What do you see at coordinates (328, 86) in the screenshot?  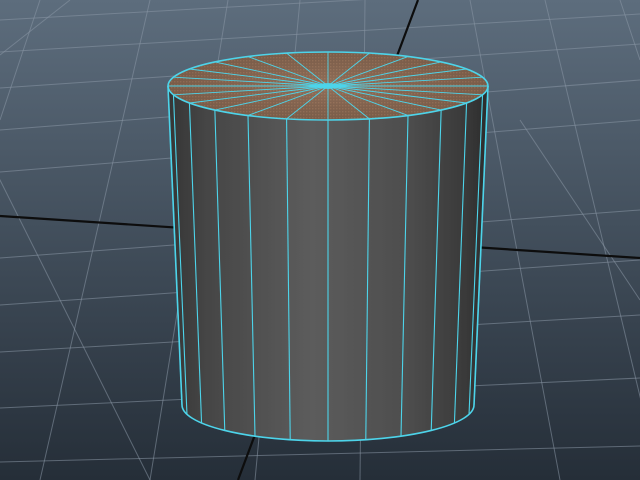 I see `cylinder-cap-center` at bounding box center [328, 86].